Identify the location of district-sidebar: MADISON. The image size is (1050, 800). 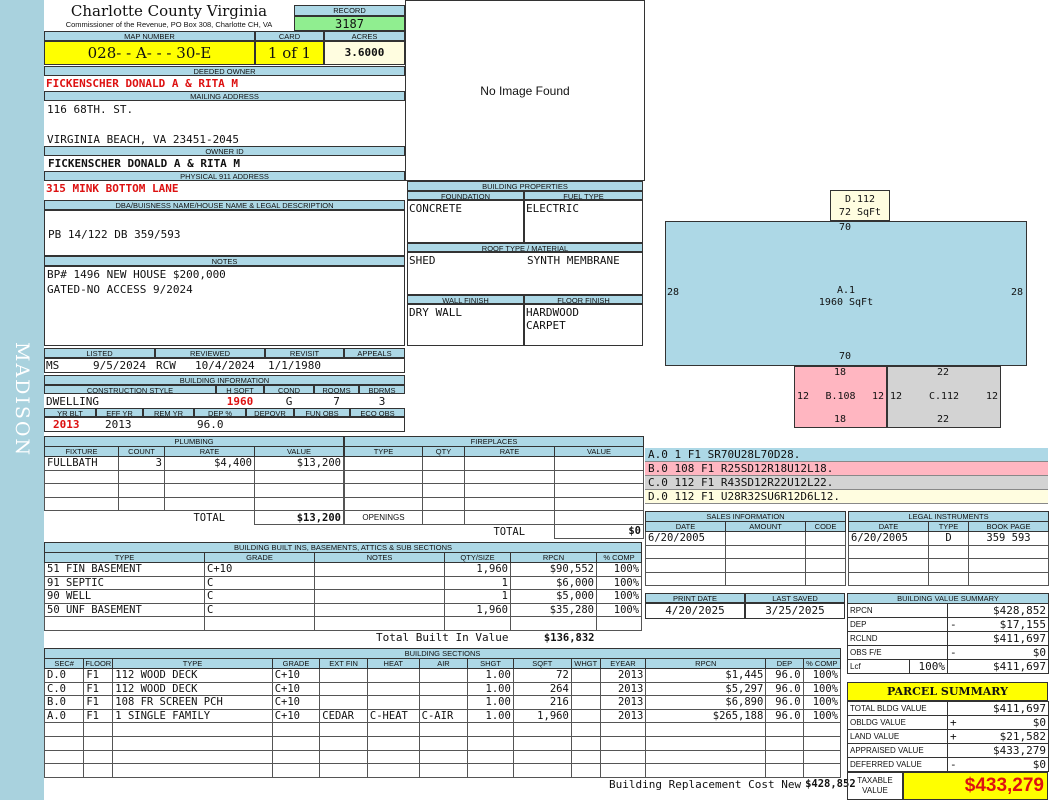
(22, 400).